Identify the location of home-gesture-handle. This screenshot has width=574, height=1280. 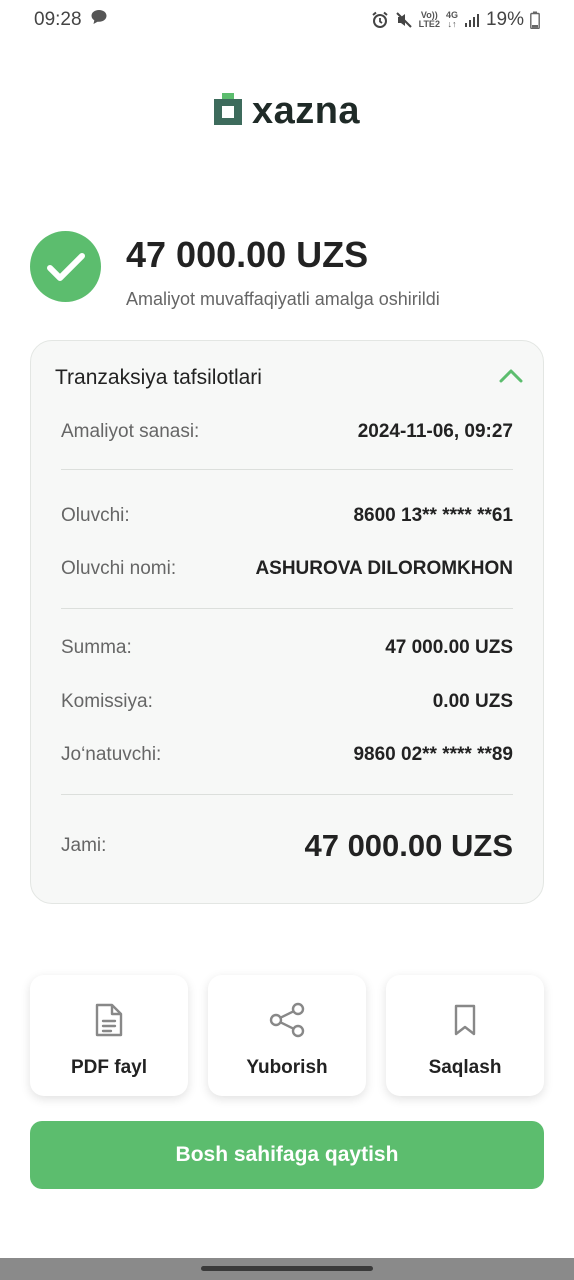
(287, 1268).